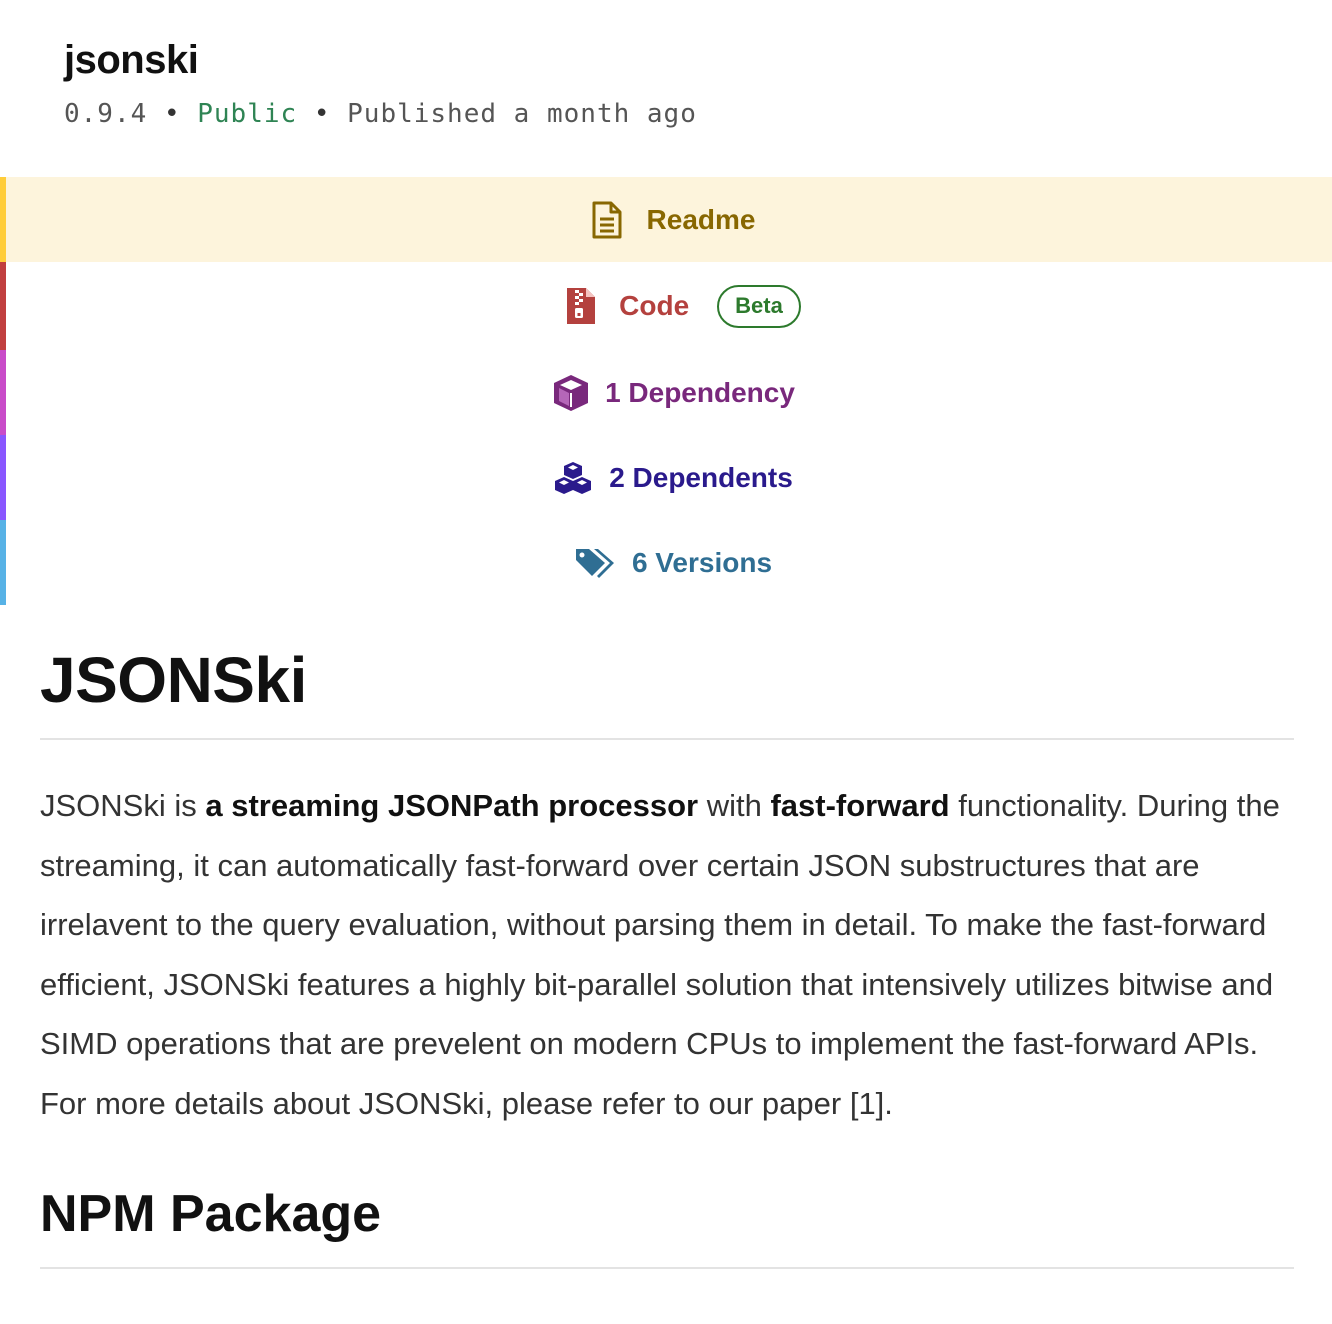 The image size is (1332, 1324). I want to click on tab-code-label: Code, so click(654, 305).